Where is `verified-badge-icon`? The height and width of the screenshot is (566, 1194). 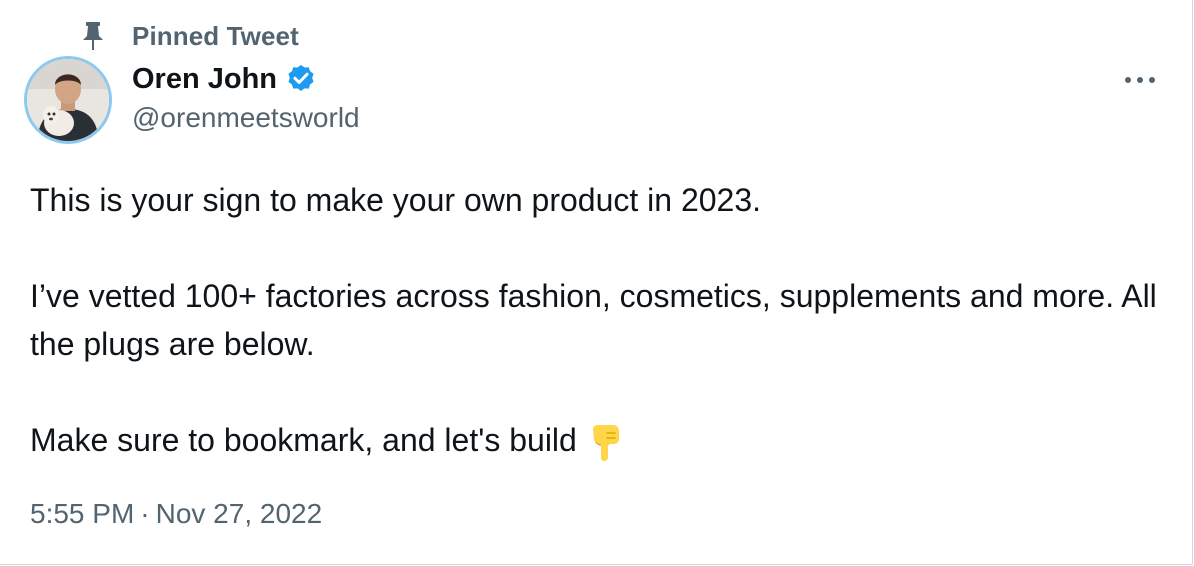 verified-badge-icon is located at coordinates (301, 79).